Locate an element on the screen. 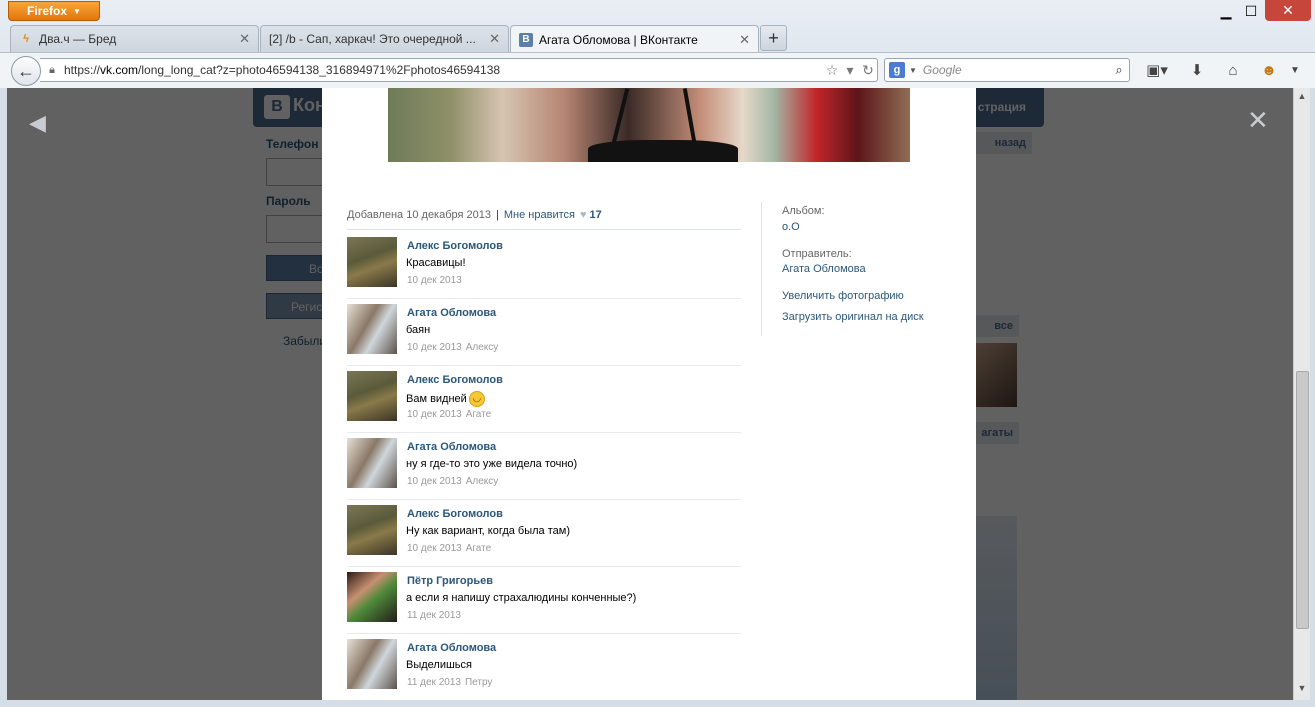 Image resolution: width=1315 pixels, height=707 pixels. back-label: назад is located at coordinates (1004, 143).